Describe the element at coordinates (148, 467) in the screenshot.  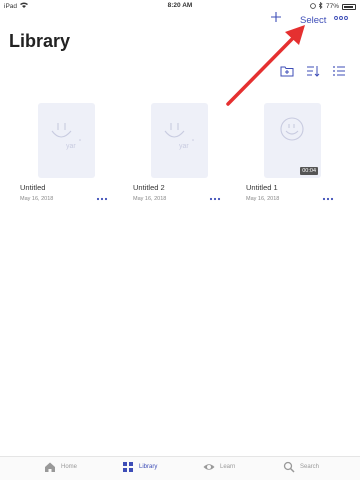
I see `tab-label: Library` at that location.